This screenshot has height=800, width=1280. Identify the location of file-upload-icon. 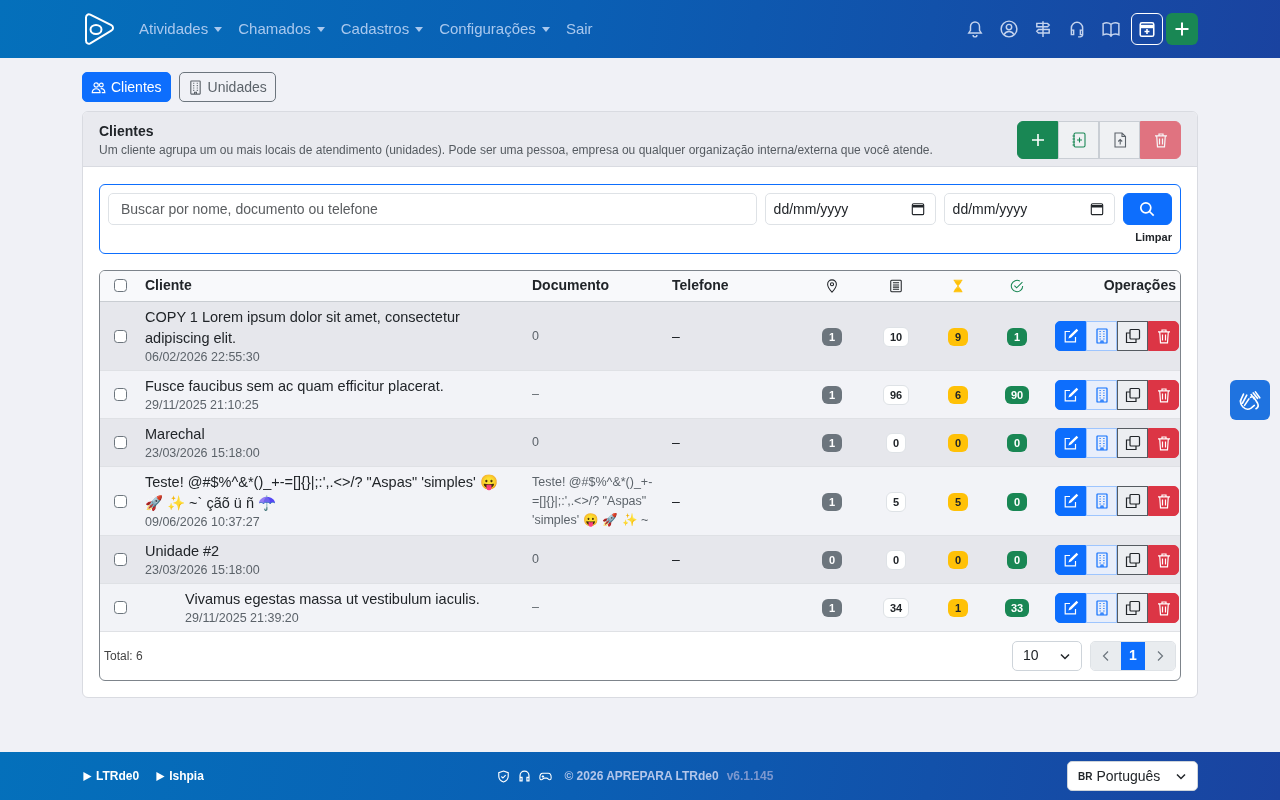
(1119, 140).